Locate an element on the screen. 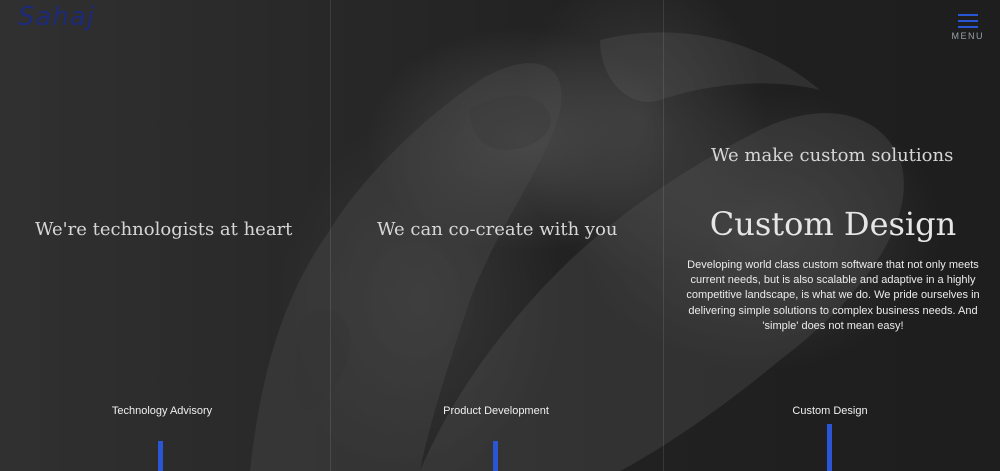 The image size is (1000, 471). tab-custom-design: Custom Design is located at coordinates (830, 411).